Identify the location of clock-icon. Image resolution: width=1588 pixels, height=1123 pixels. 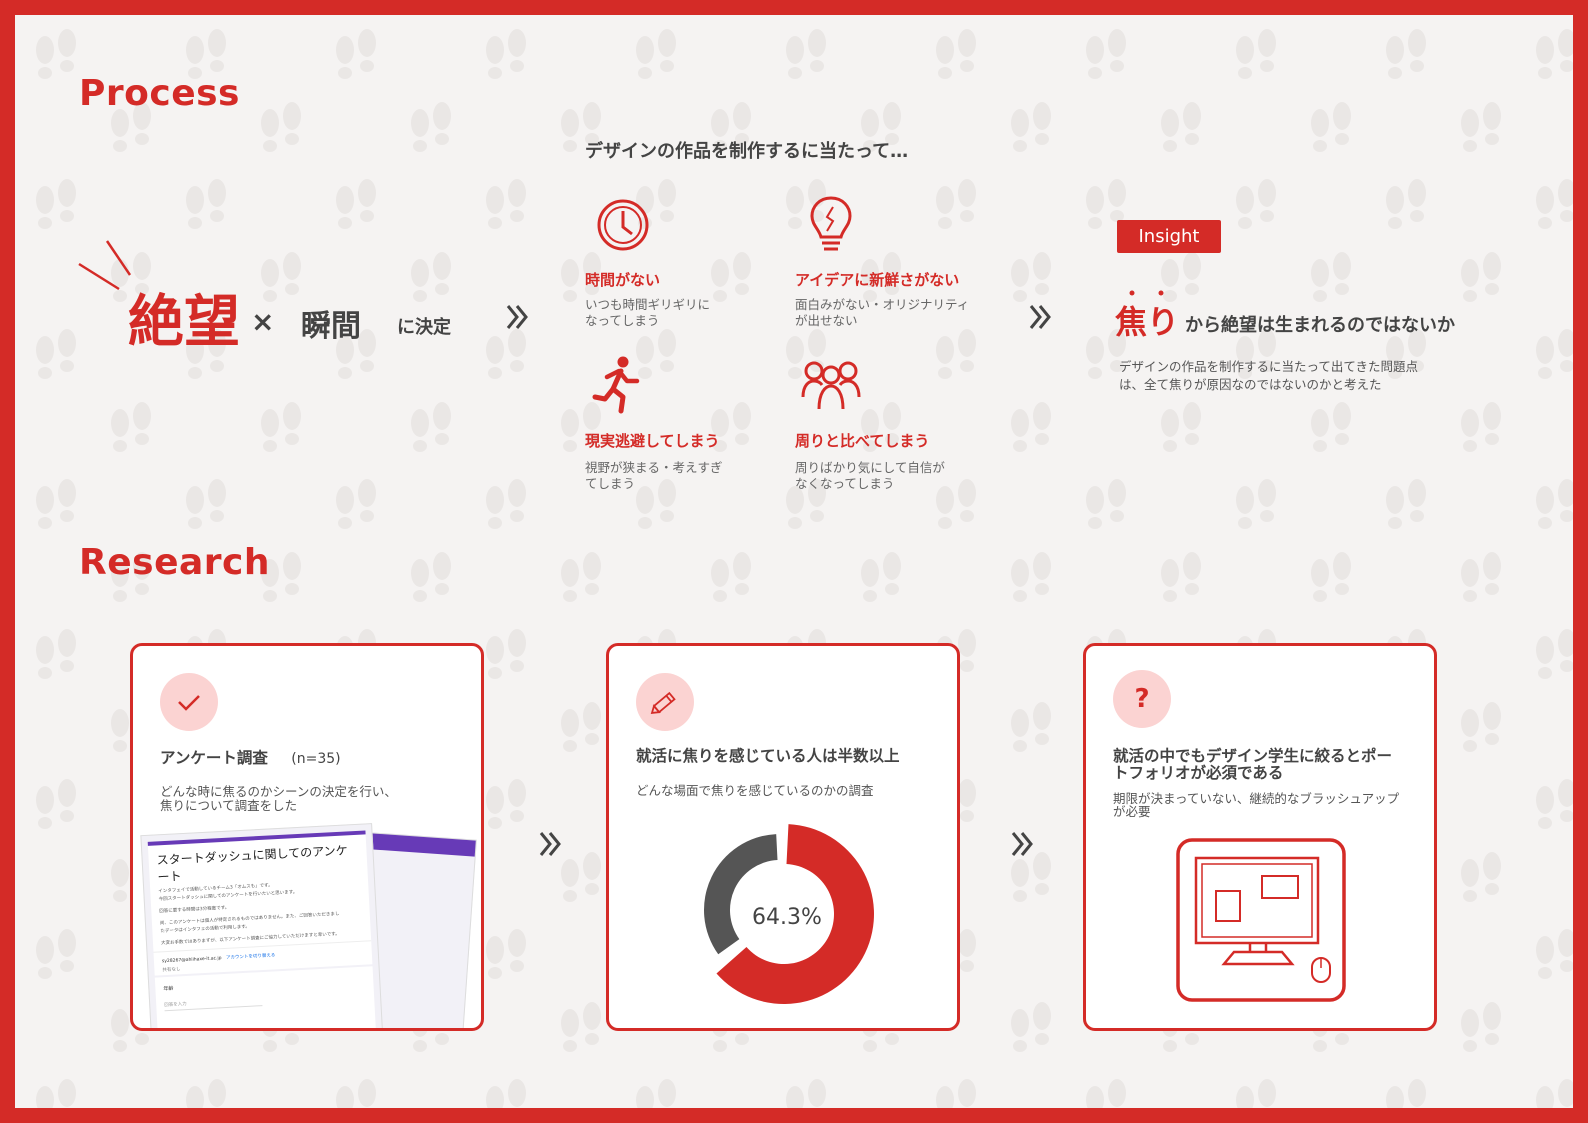
(623, 225).